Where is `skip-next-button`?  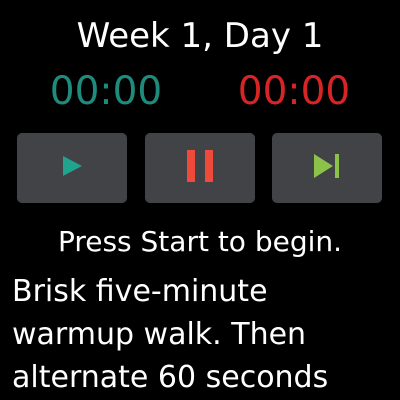
skip-next-button is located at coordinates (327, 168).